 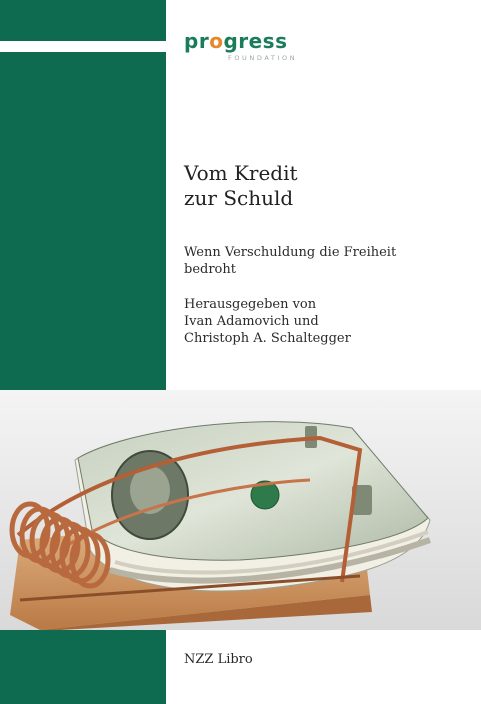 I want to click on logo-word-suffix: gress, so click(x=255, y=41).